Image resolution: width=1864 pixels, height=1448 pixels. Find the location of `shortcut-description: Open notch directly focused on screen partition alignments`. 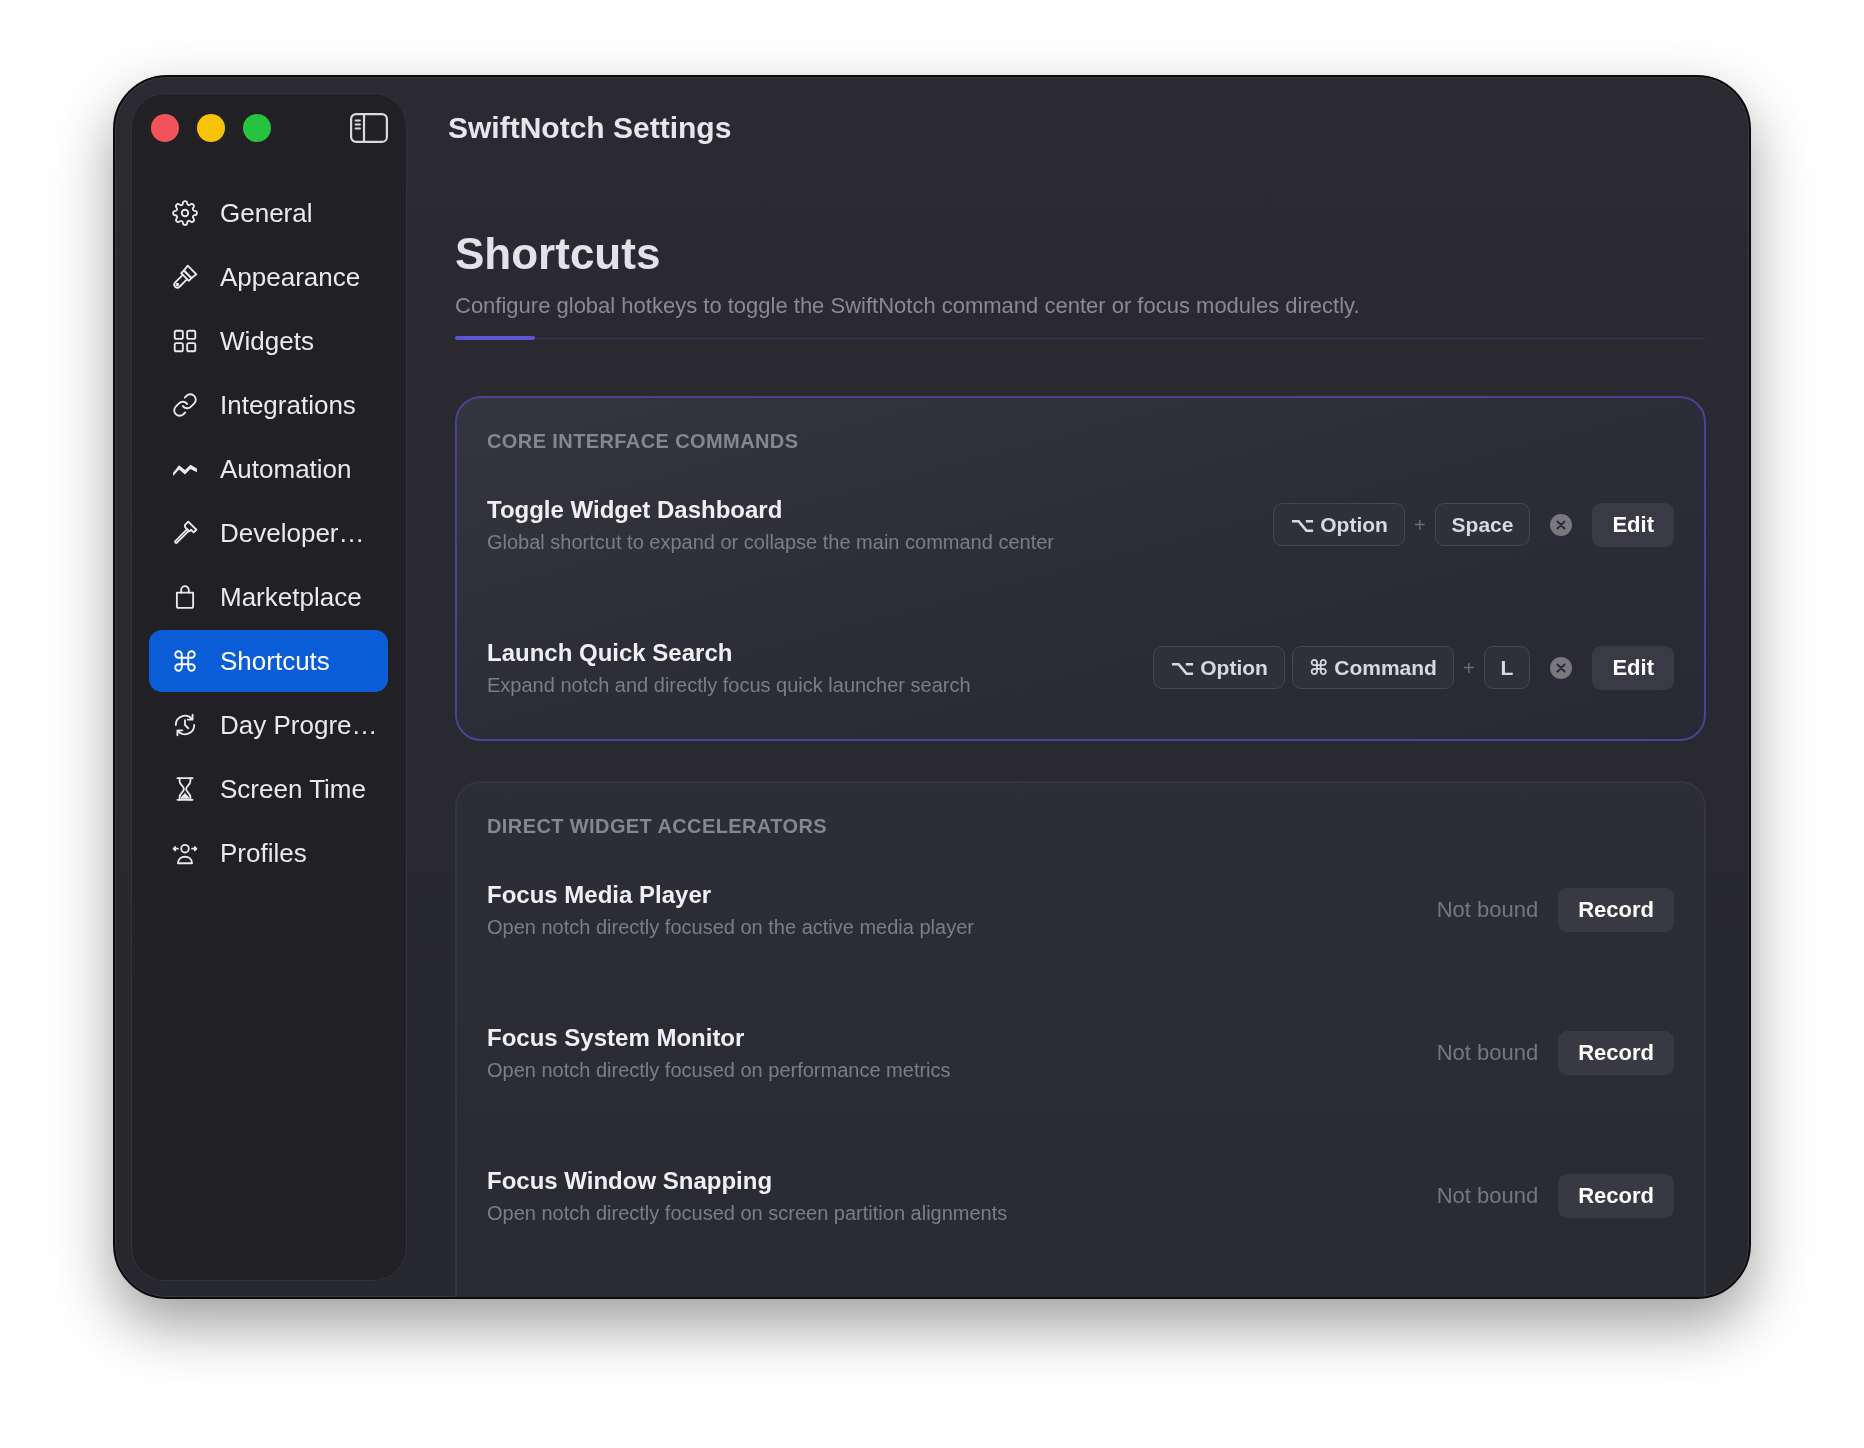

shortcut-description: Open notch directly focused on screen partition alignments is located at coordinates (747, 1213).